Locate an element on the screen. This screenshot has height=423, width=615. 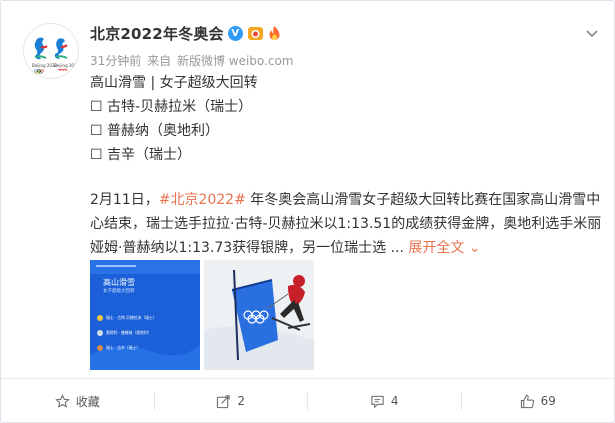
repost-button: 2 is located at coordinates (231, 401).